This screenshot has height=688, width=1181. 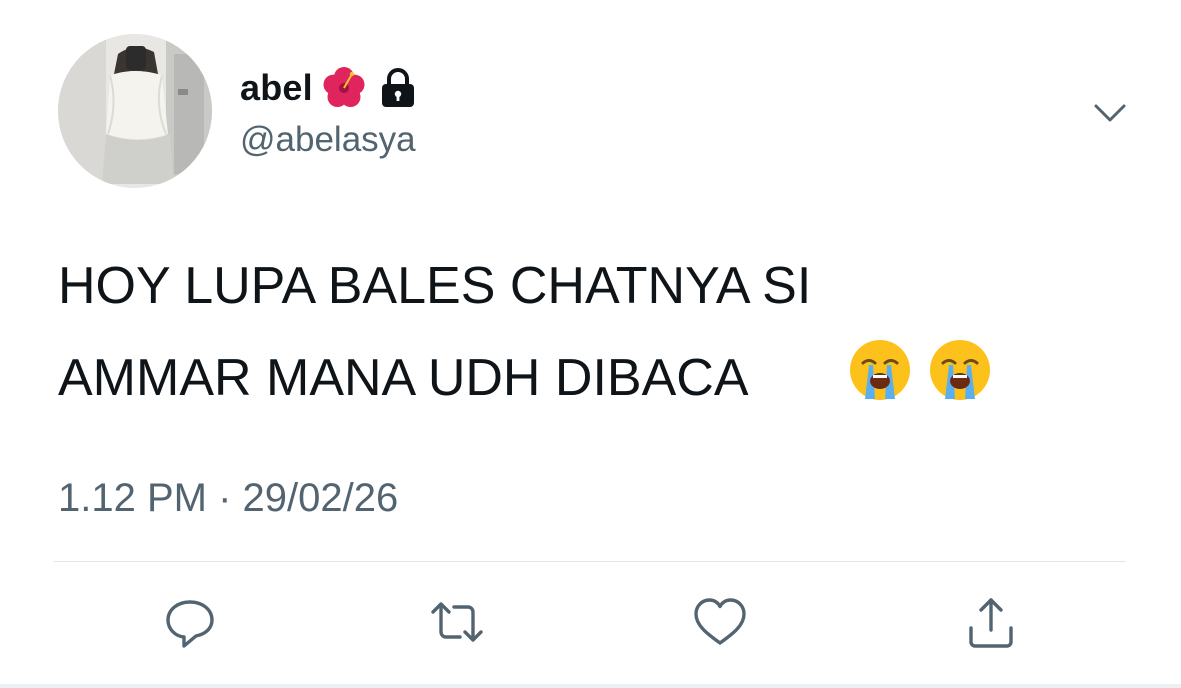 I want to click on avatar-photo, so click(x=135, y=111).